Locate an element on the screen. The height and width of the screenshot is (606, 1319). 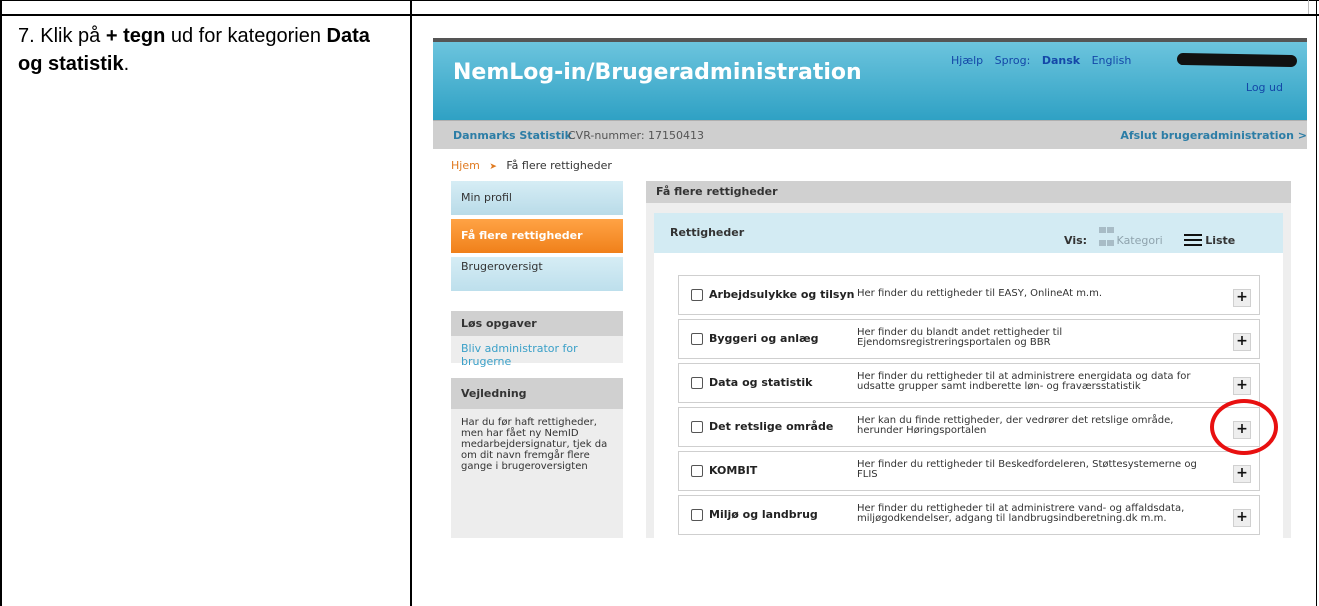
view-switcher: Vis: Kategori Liste is located at coordinates (1149, 235).